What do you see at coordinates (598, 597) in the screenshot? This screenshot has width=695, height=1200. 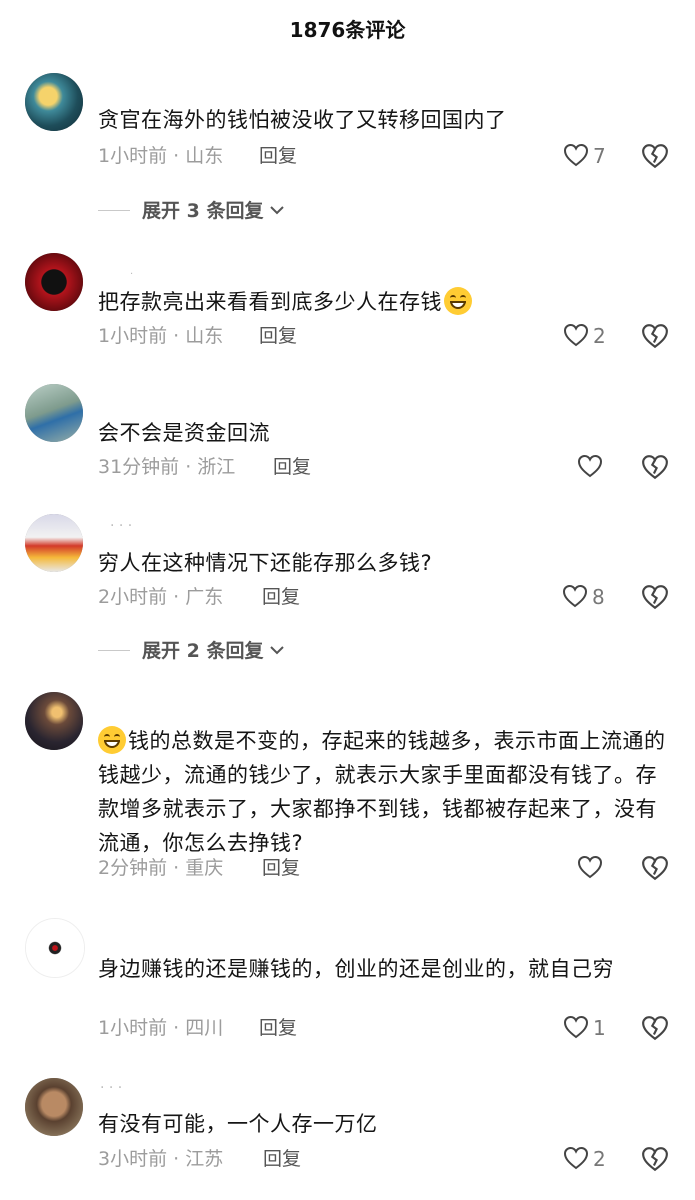 I see `like-count: 8` at bounding box center [598, 597].